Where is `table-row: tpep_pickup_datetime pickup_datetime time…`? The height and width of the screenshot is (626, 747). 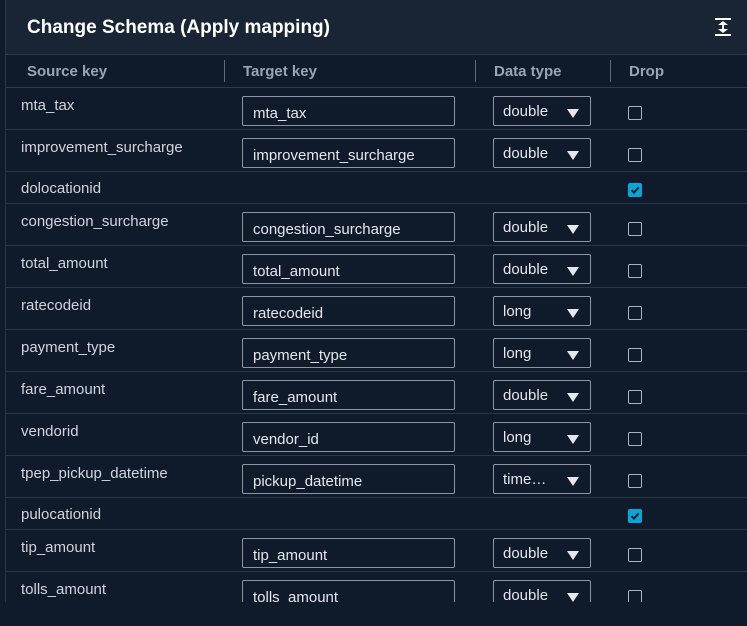 table-row: tpep_pickup_datetime pickup_datetime time… is located at coordinates (376, 477).